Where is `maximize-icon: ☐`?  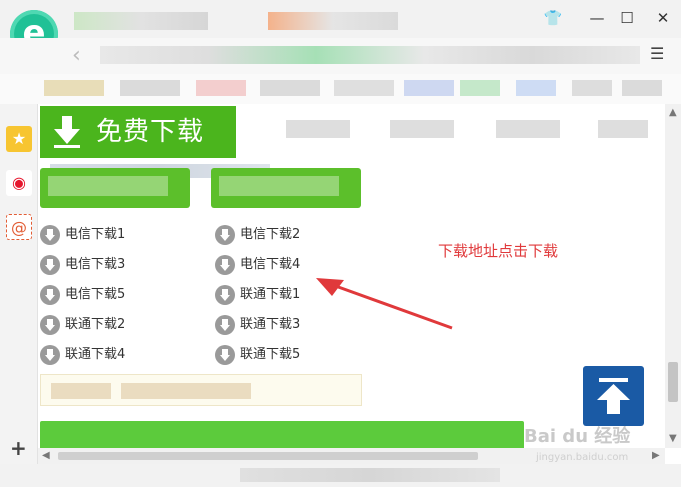 maximize-icon: ☐ is located at coordinates (627, 18).